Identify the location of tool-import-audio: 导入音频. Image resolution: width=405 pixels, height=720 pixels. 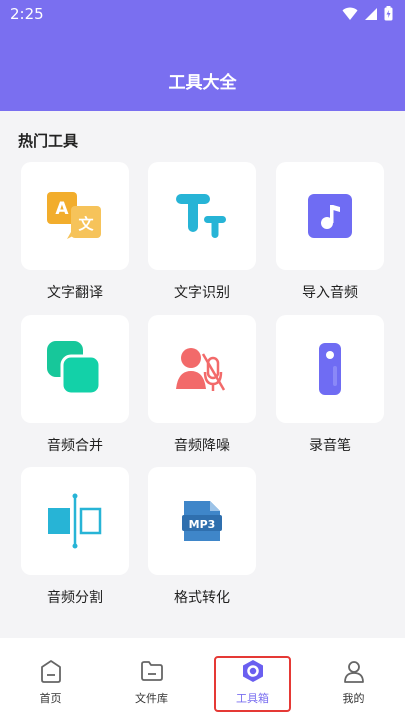
(330, 232).